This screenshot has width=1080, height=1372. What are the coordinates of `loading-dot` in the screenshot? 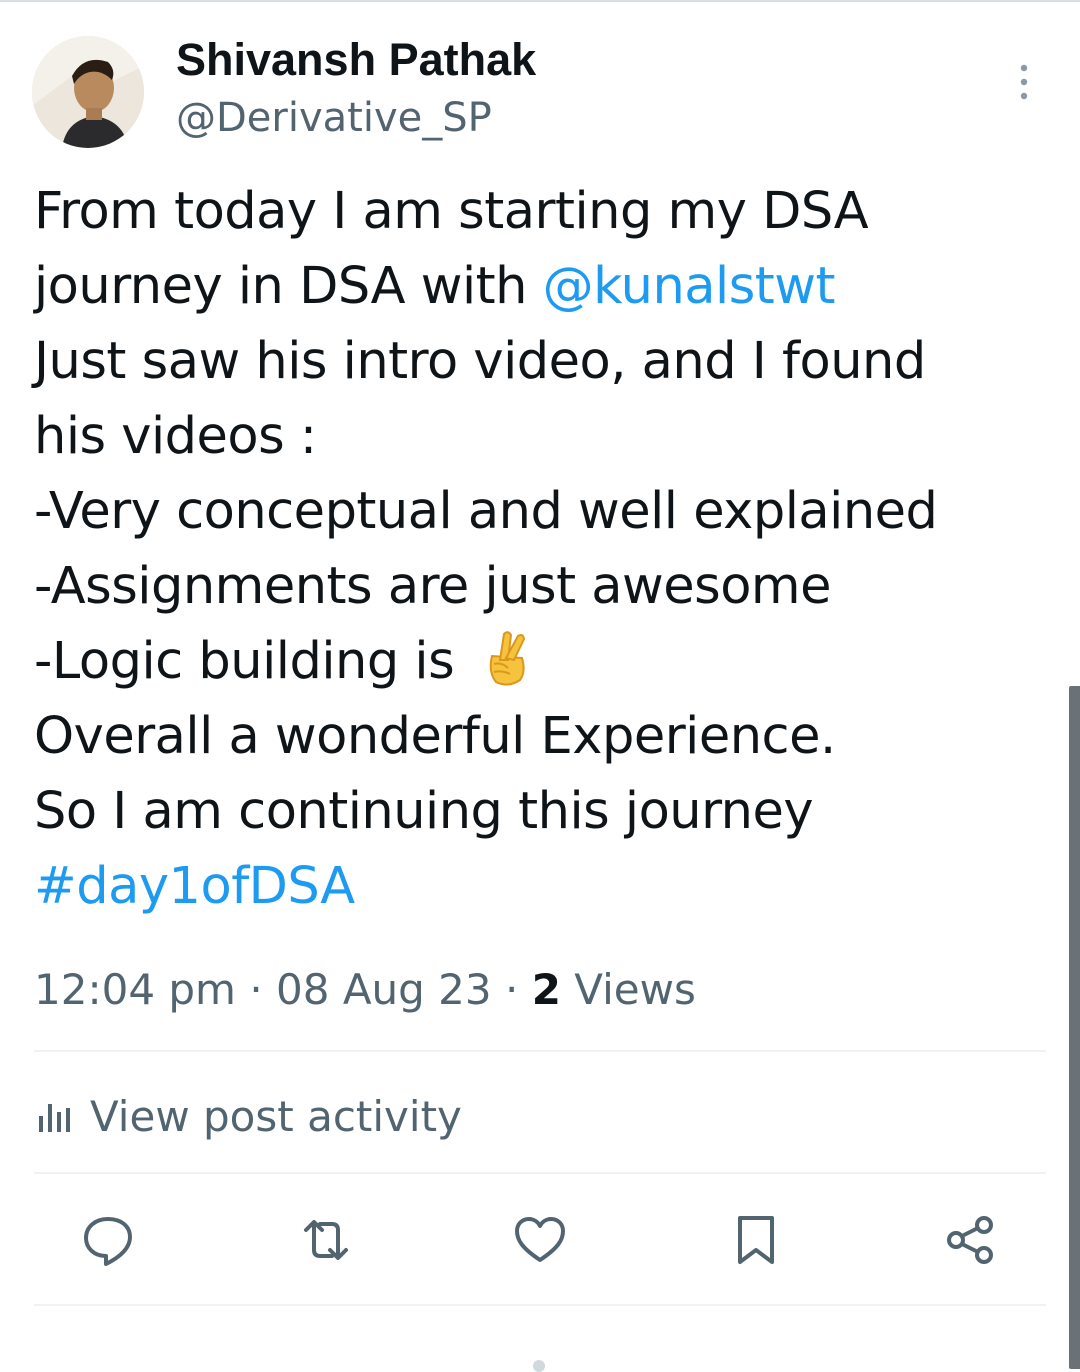 It's located at (539, 1366).